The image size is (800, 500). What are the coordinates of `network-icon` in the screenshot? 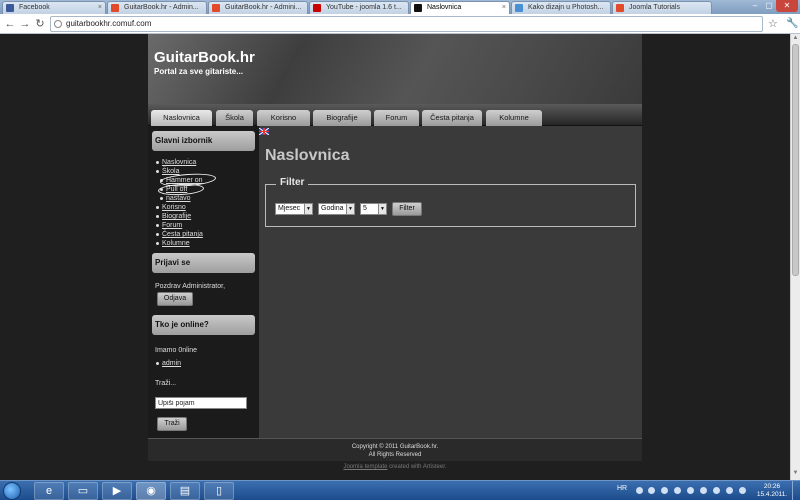 It's located at (729, 490).